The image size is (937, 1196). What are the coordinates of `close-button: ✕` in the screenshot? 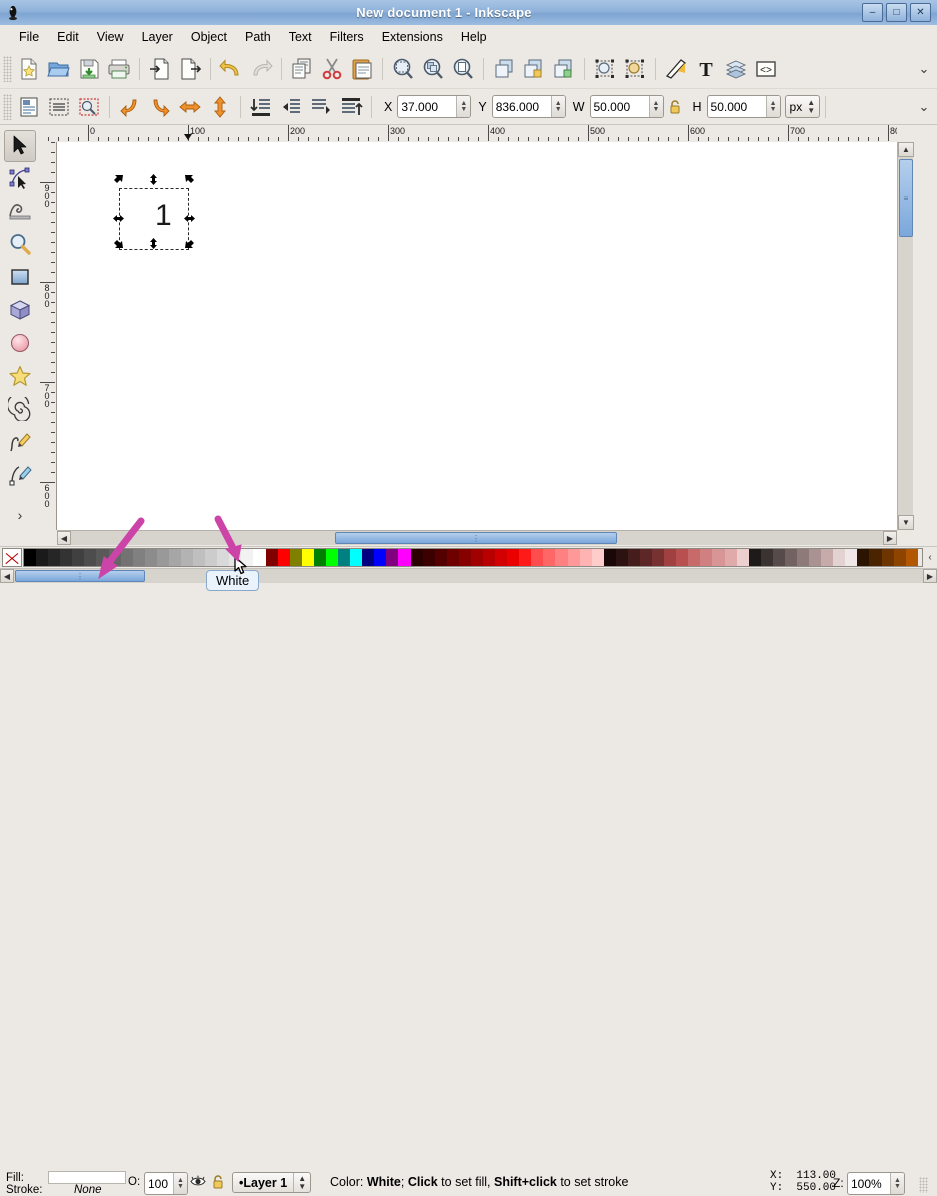 It's located at (920, 12).